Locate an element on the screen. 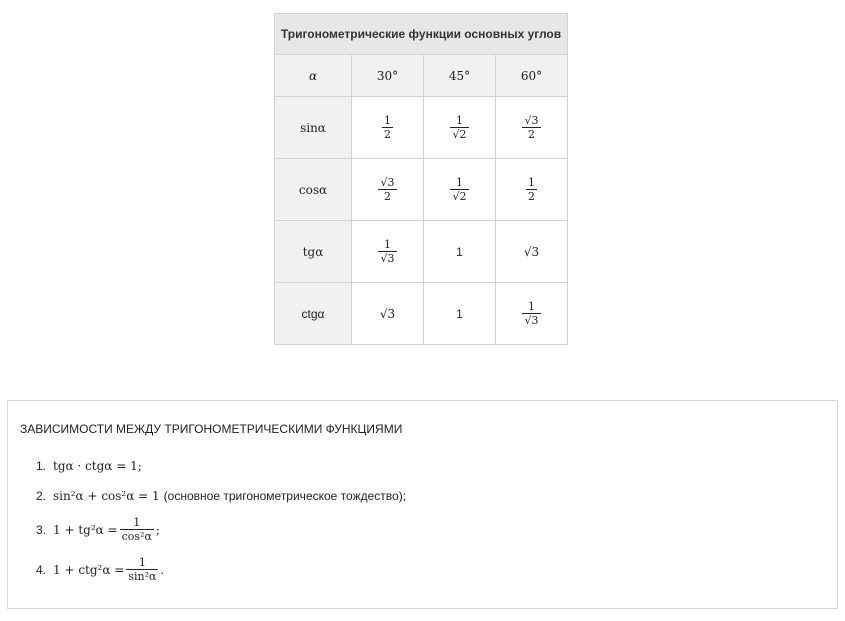  cell-ctg-60: 1 √3 is located at coordinates (531, 313).